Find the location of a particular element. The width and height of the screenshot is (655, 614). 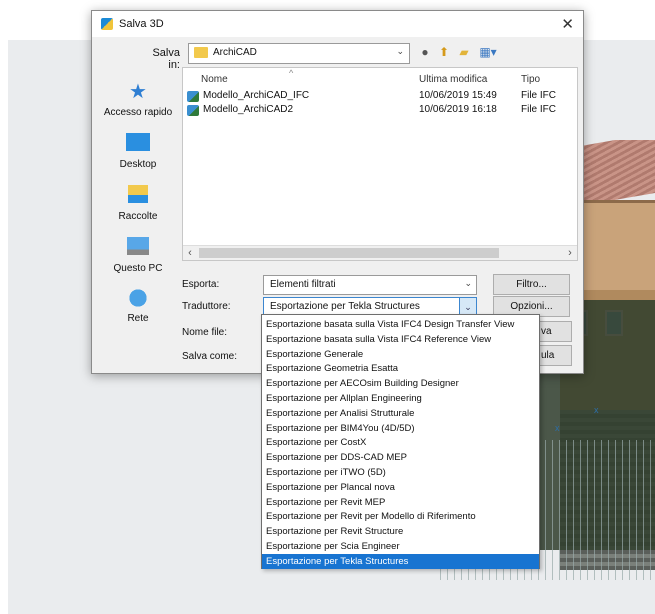

horizontal-scrollbar: ‹ › is located at coordinates (380, 252).